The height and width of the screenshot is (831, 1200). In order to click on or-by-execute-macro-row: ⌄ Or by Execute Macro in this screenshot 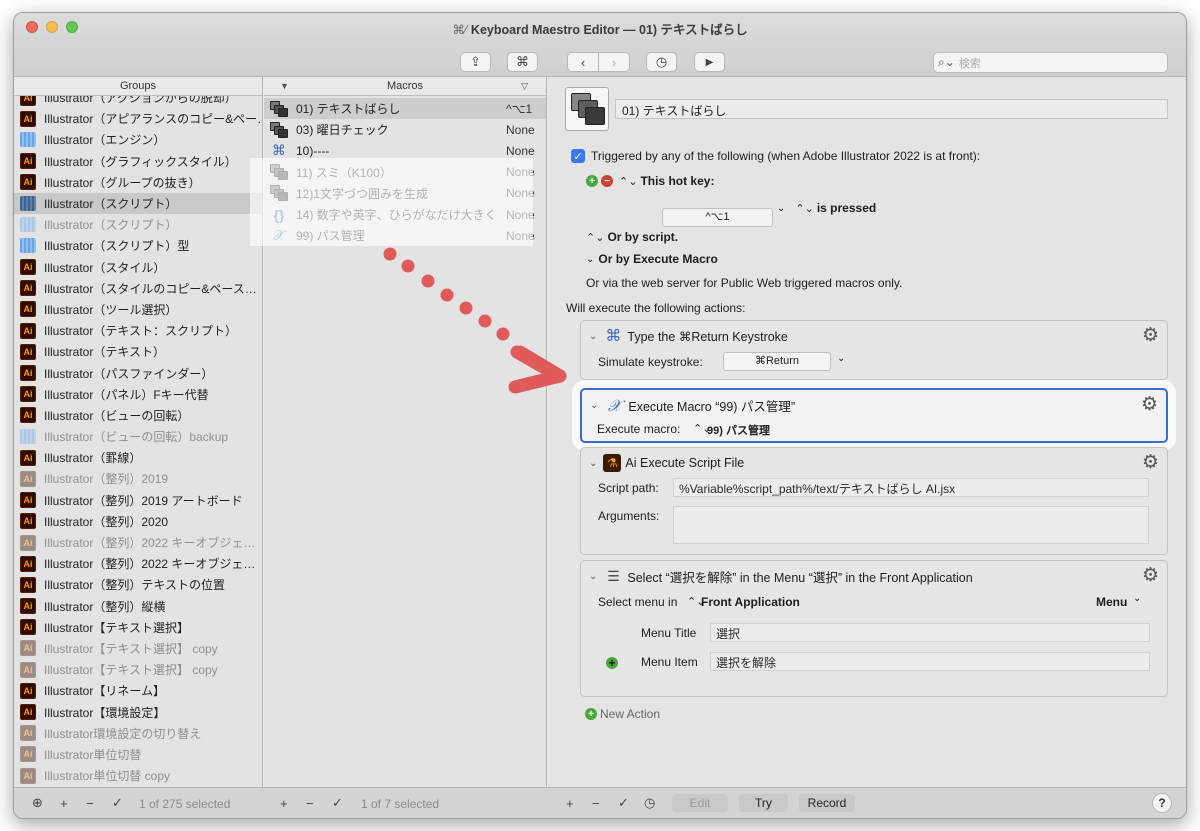, I will do `click(652, 259)`.